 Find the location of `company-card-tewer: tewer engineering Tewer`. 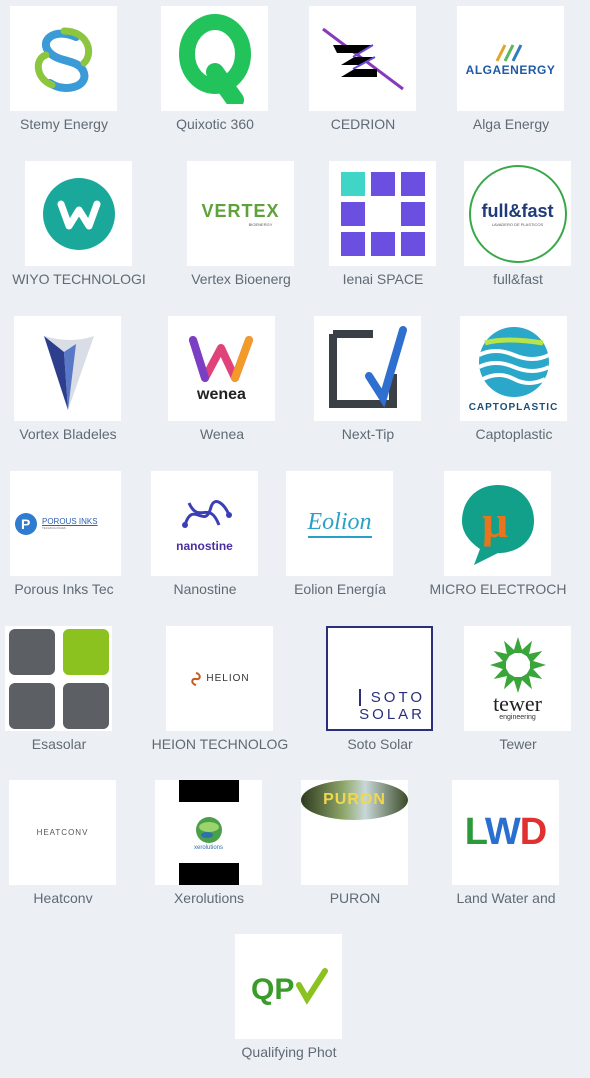

company-card-tewer: tewer engineering Tewer is located at coordinates (517, 695).